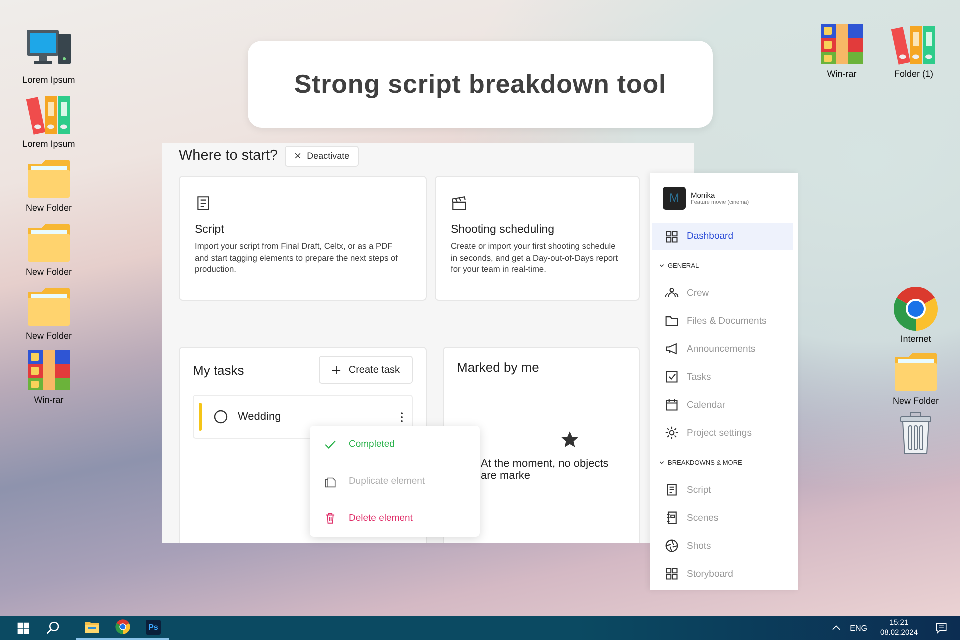  Describe the element at coordinates (722, 518) in the screenshot. I see `sidebar-item: Scenes` at that location.